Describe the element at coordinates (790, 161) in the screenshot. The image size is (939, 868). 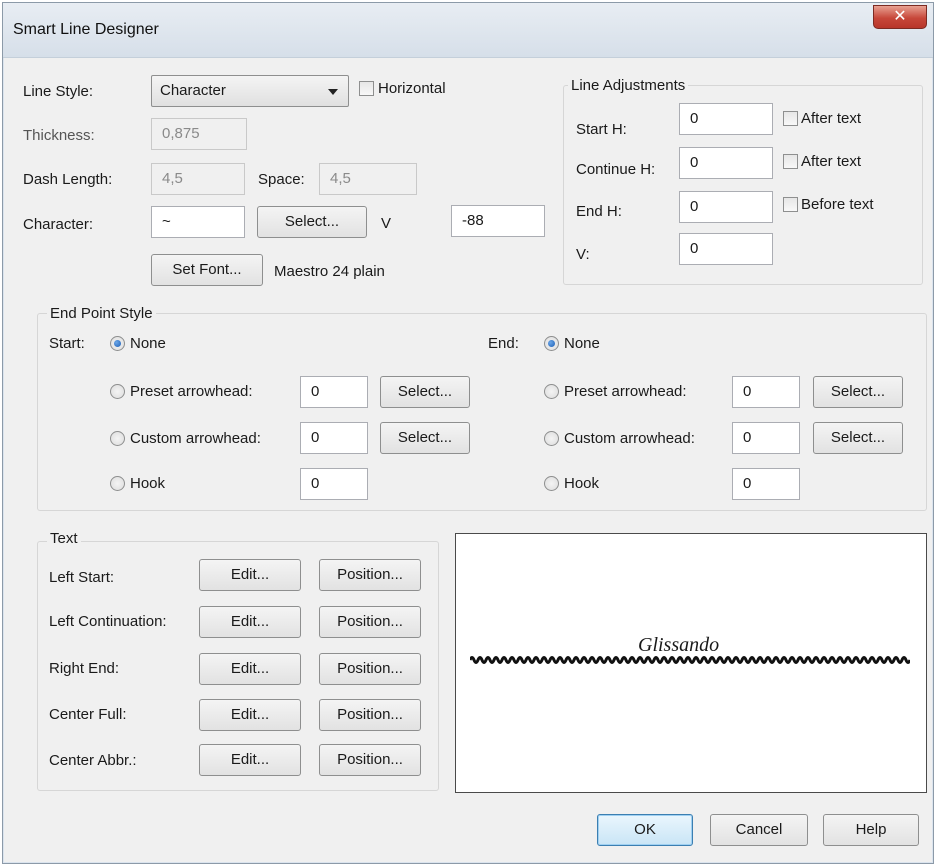
I see `continue-after-text-checkbox` at that location.